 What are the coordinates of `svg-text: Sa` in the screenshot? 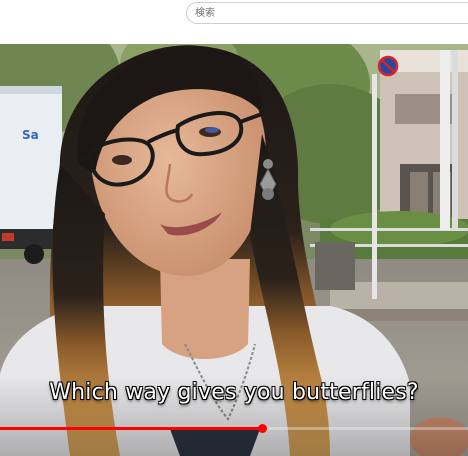 It's located at (30, 135).